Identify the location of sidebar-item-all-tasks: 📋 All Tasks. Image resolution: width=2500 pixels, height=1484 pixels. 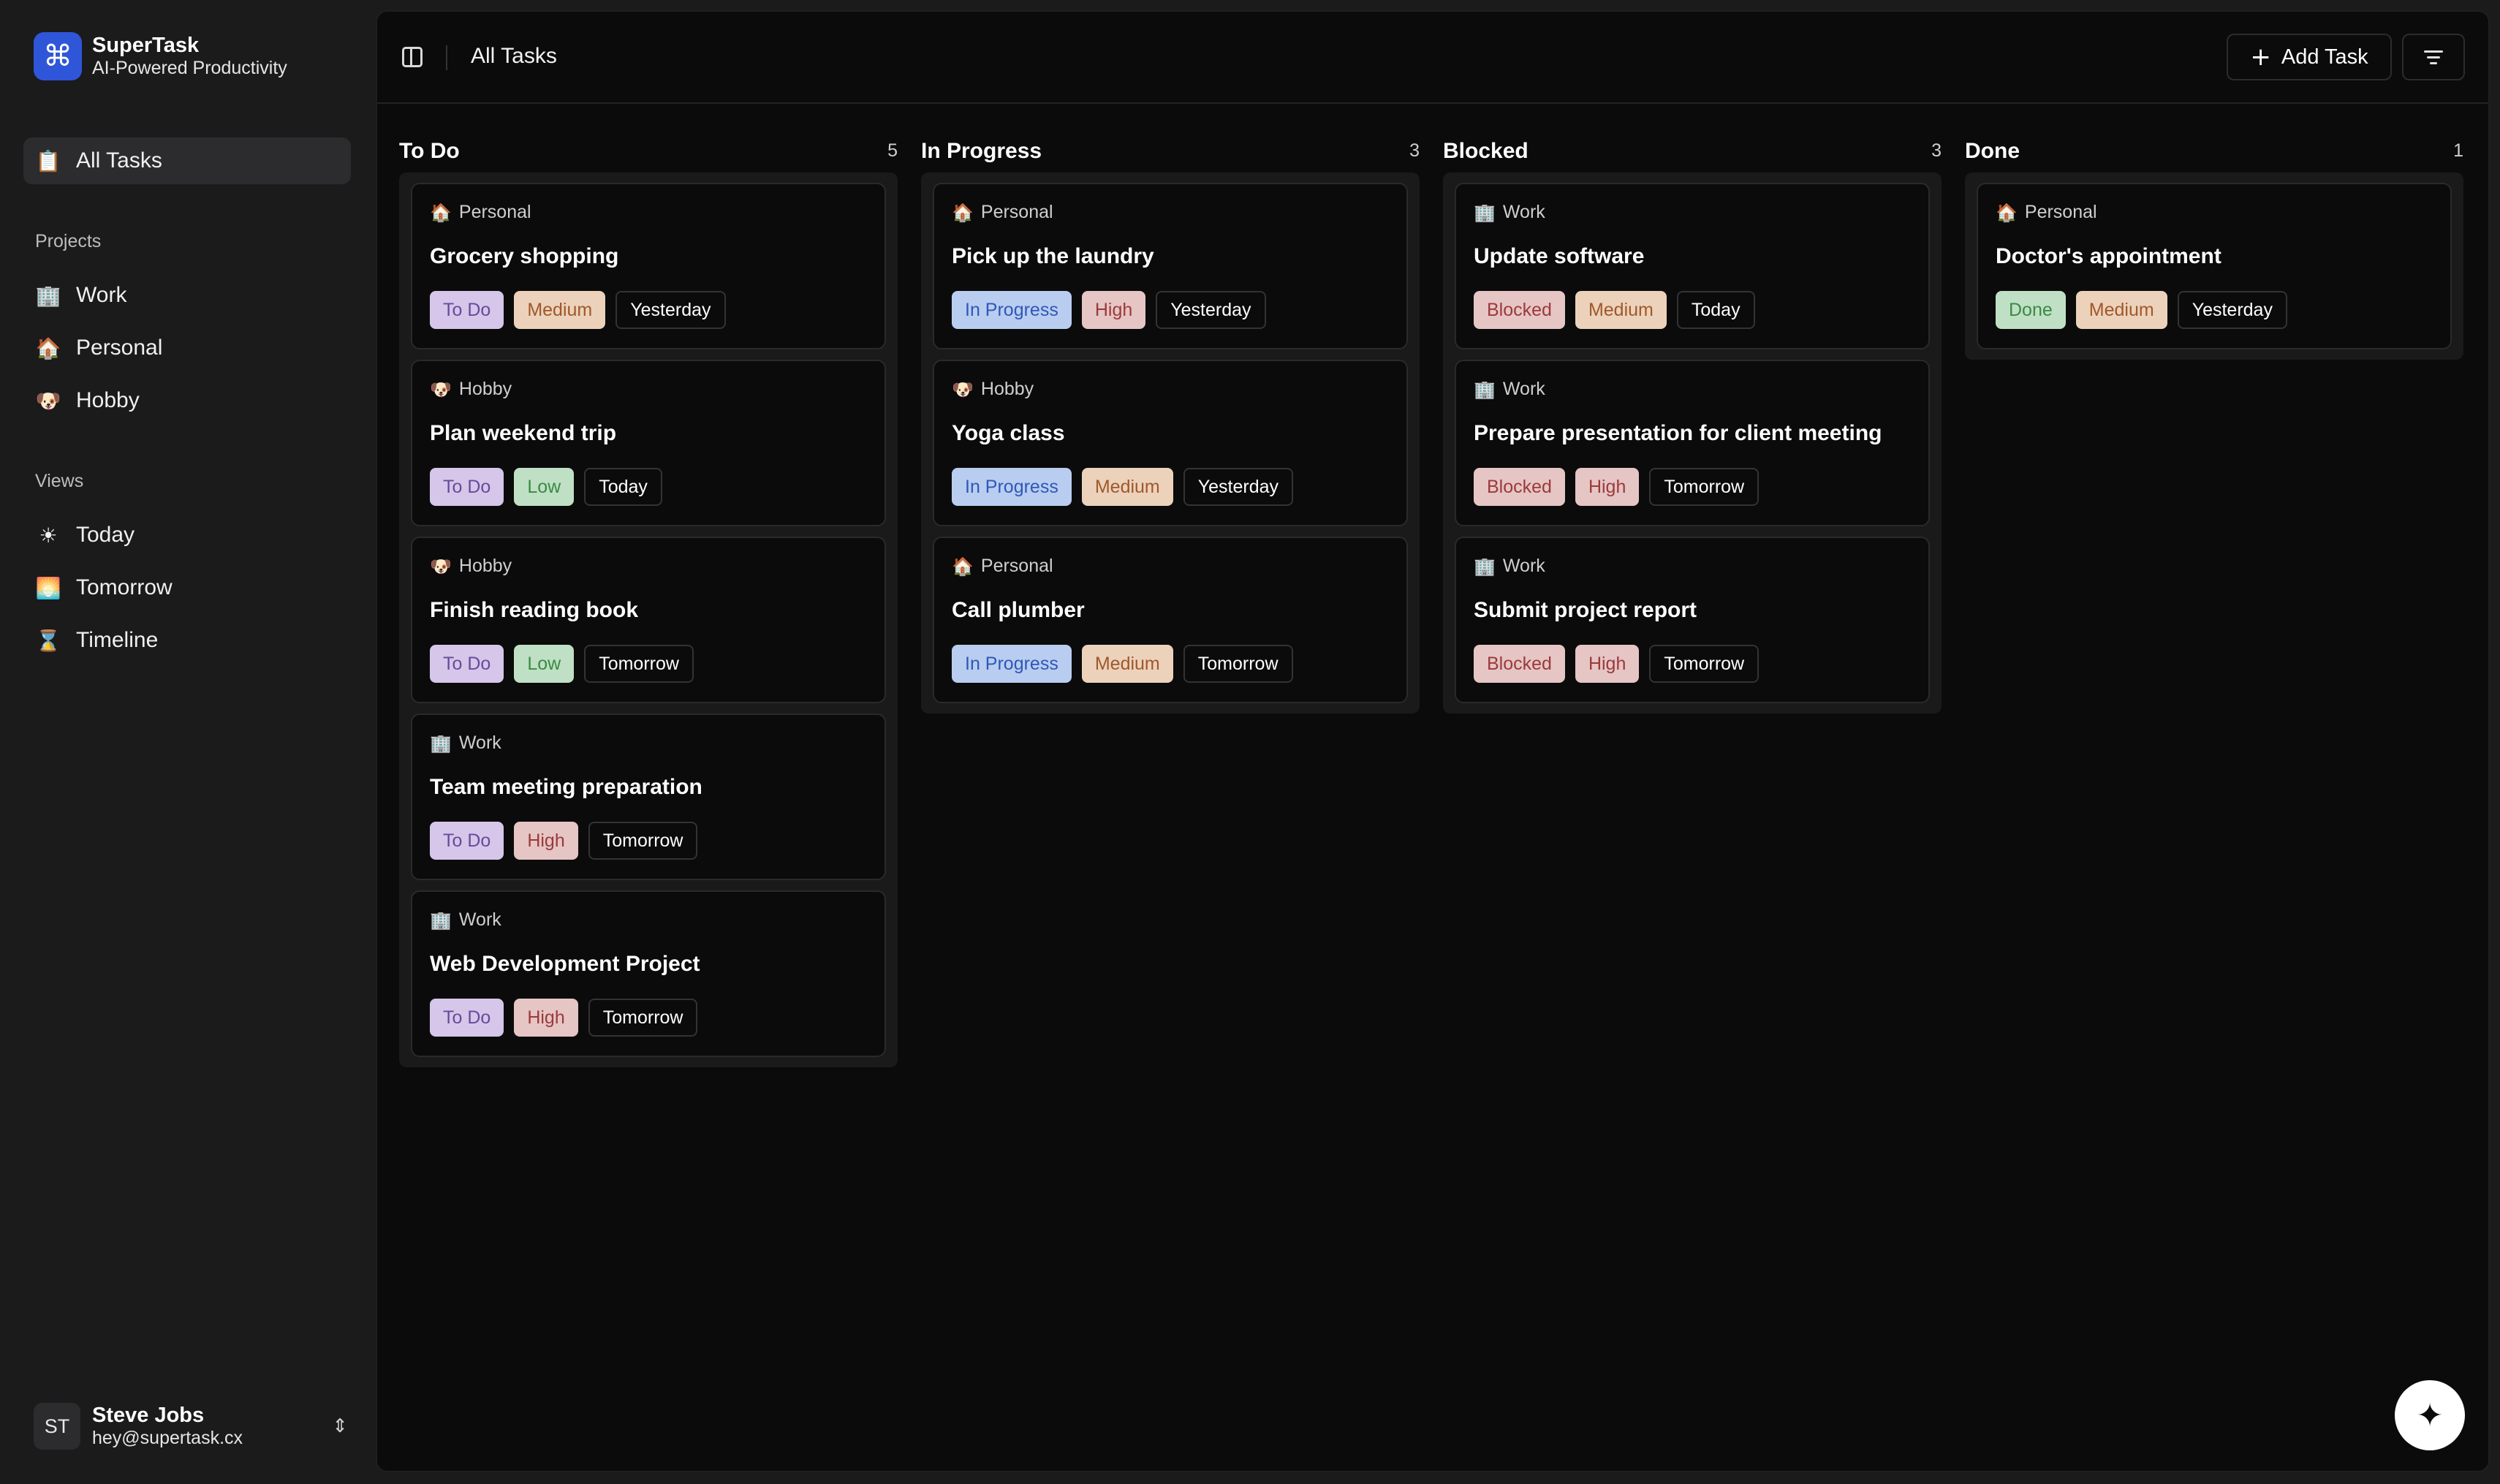
(187, 161).